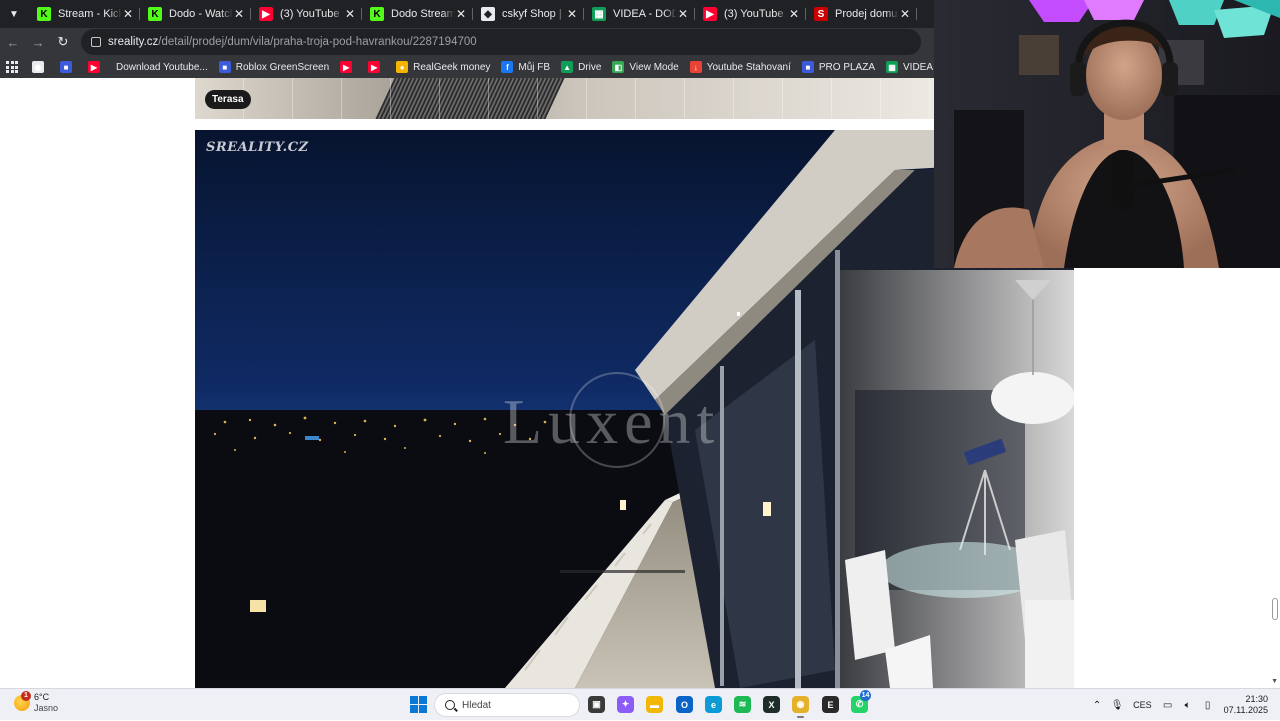  I want to click on outlook-icon: O, so click(684, 704).